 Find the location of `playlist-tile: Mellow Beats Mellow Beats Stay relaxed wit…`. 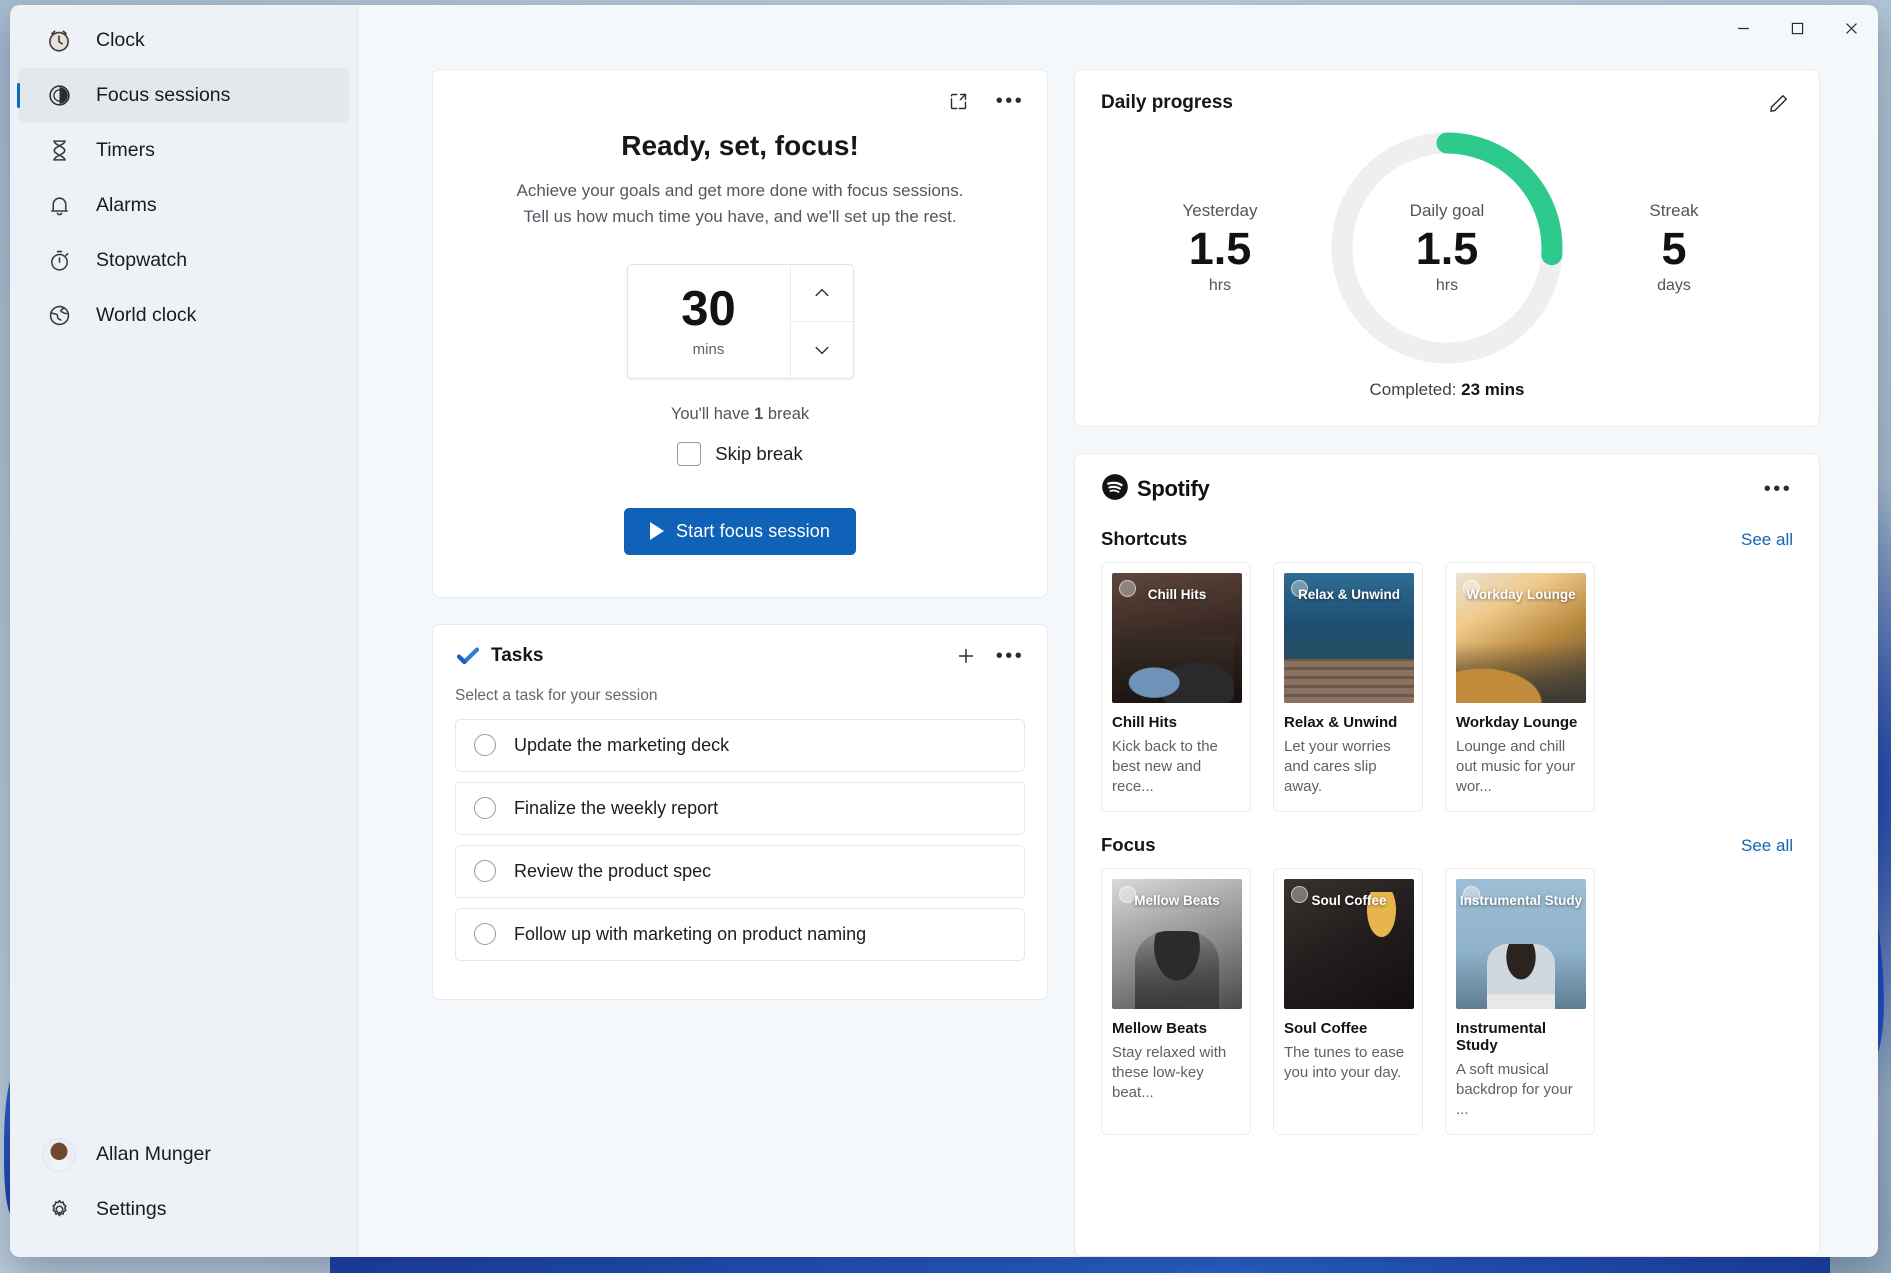

playlist-tile: Mellow Beats Mellow Beats Stay relaxed wit… is located at coordinates (1176, 1001).